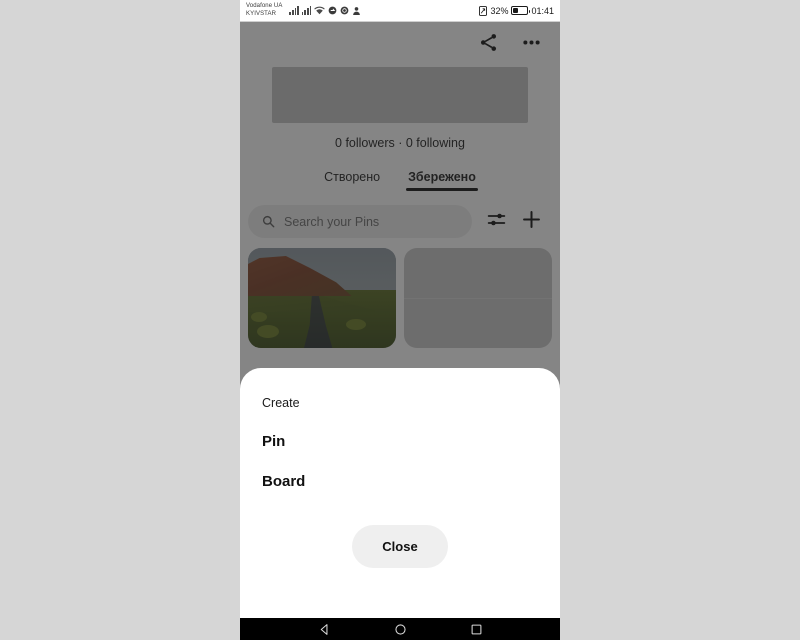 The height and width of the screenshot is (640, 800). I want to click on wifi-icon, so click(319, 10).